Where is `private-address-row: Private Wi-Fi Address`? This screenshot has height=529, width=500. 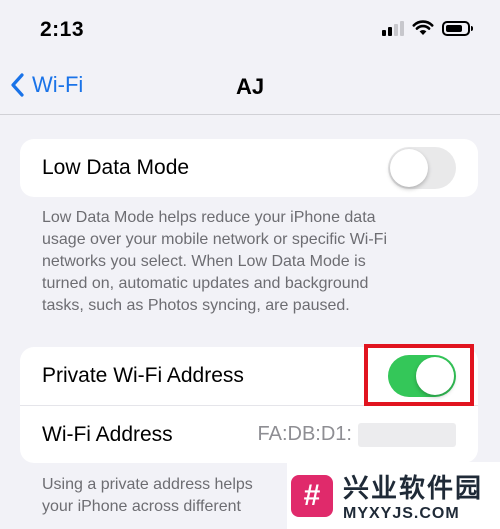 private-address-row: Private Wi-Fi Address is located at coordinates (249, 376).